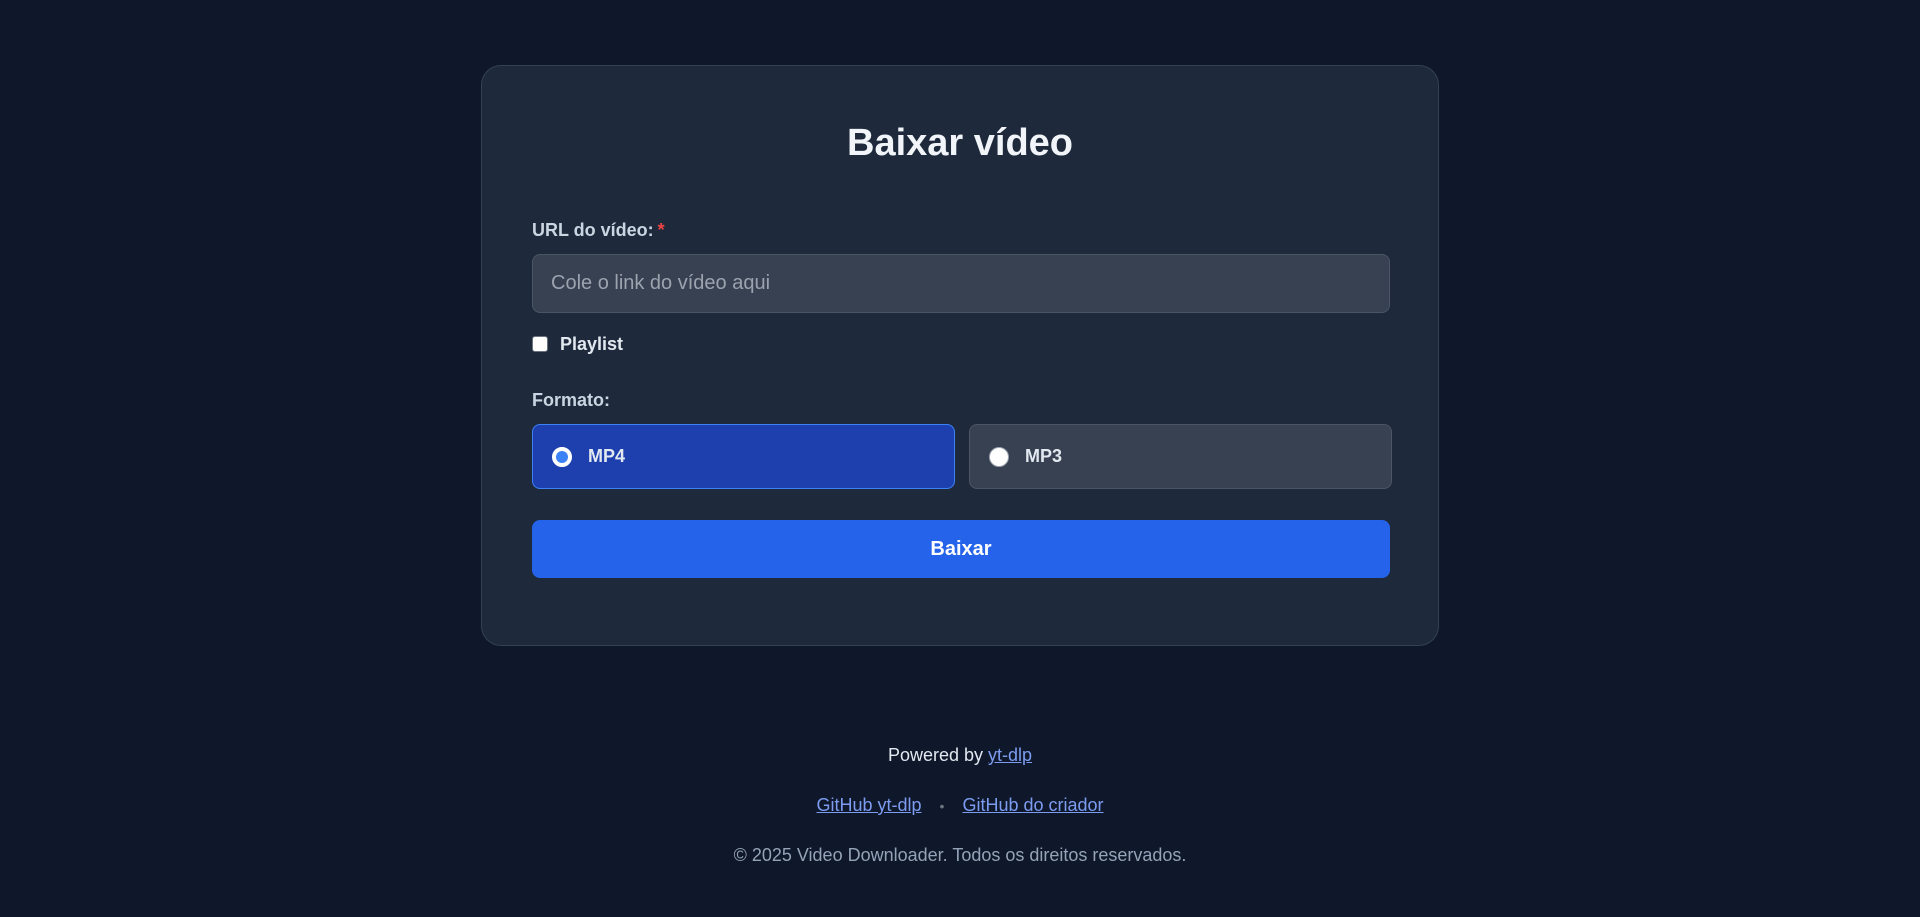 This screenshot has width=1920, height=917. Describe the element at coordinates (960, 143) in the screenshot. I see `page-title: Baixar vídeo` at that location.